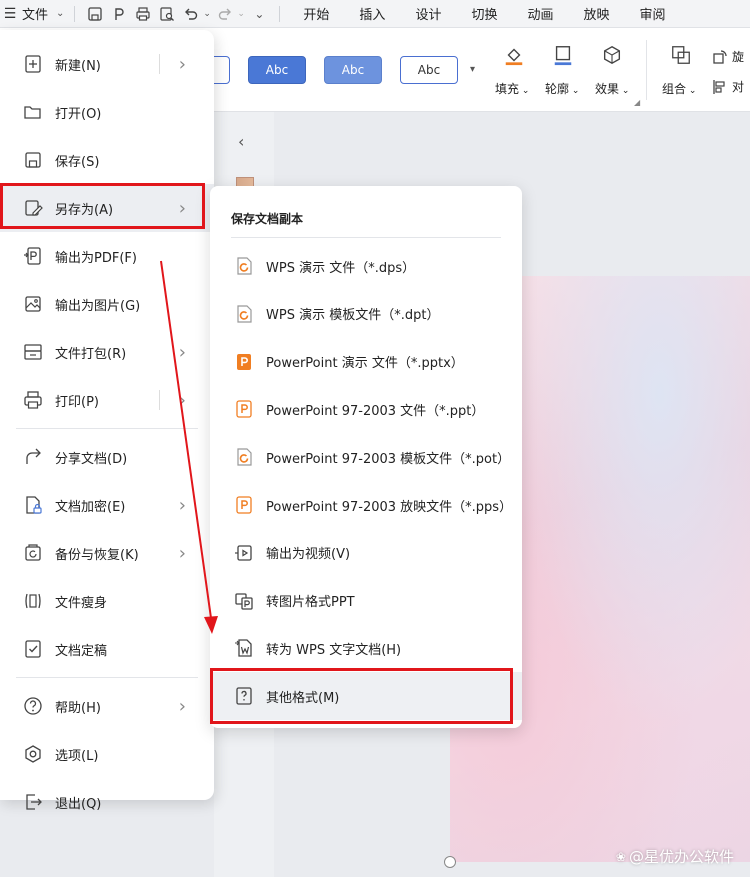 Image resolution: width=750 pixels, height=877 pixels. Describe the element at coordinates (33, 256) in the screenshot. I see `pdf-export-icon` at that location.